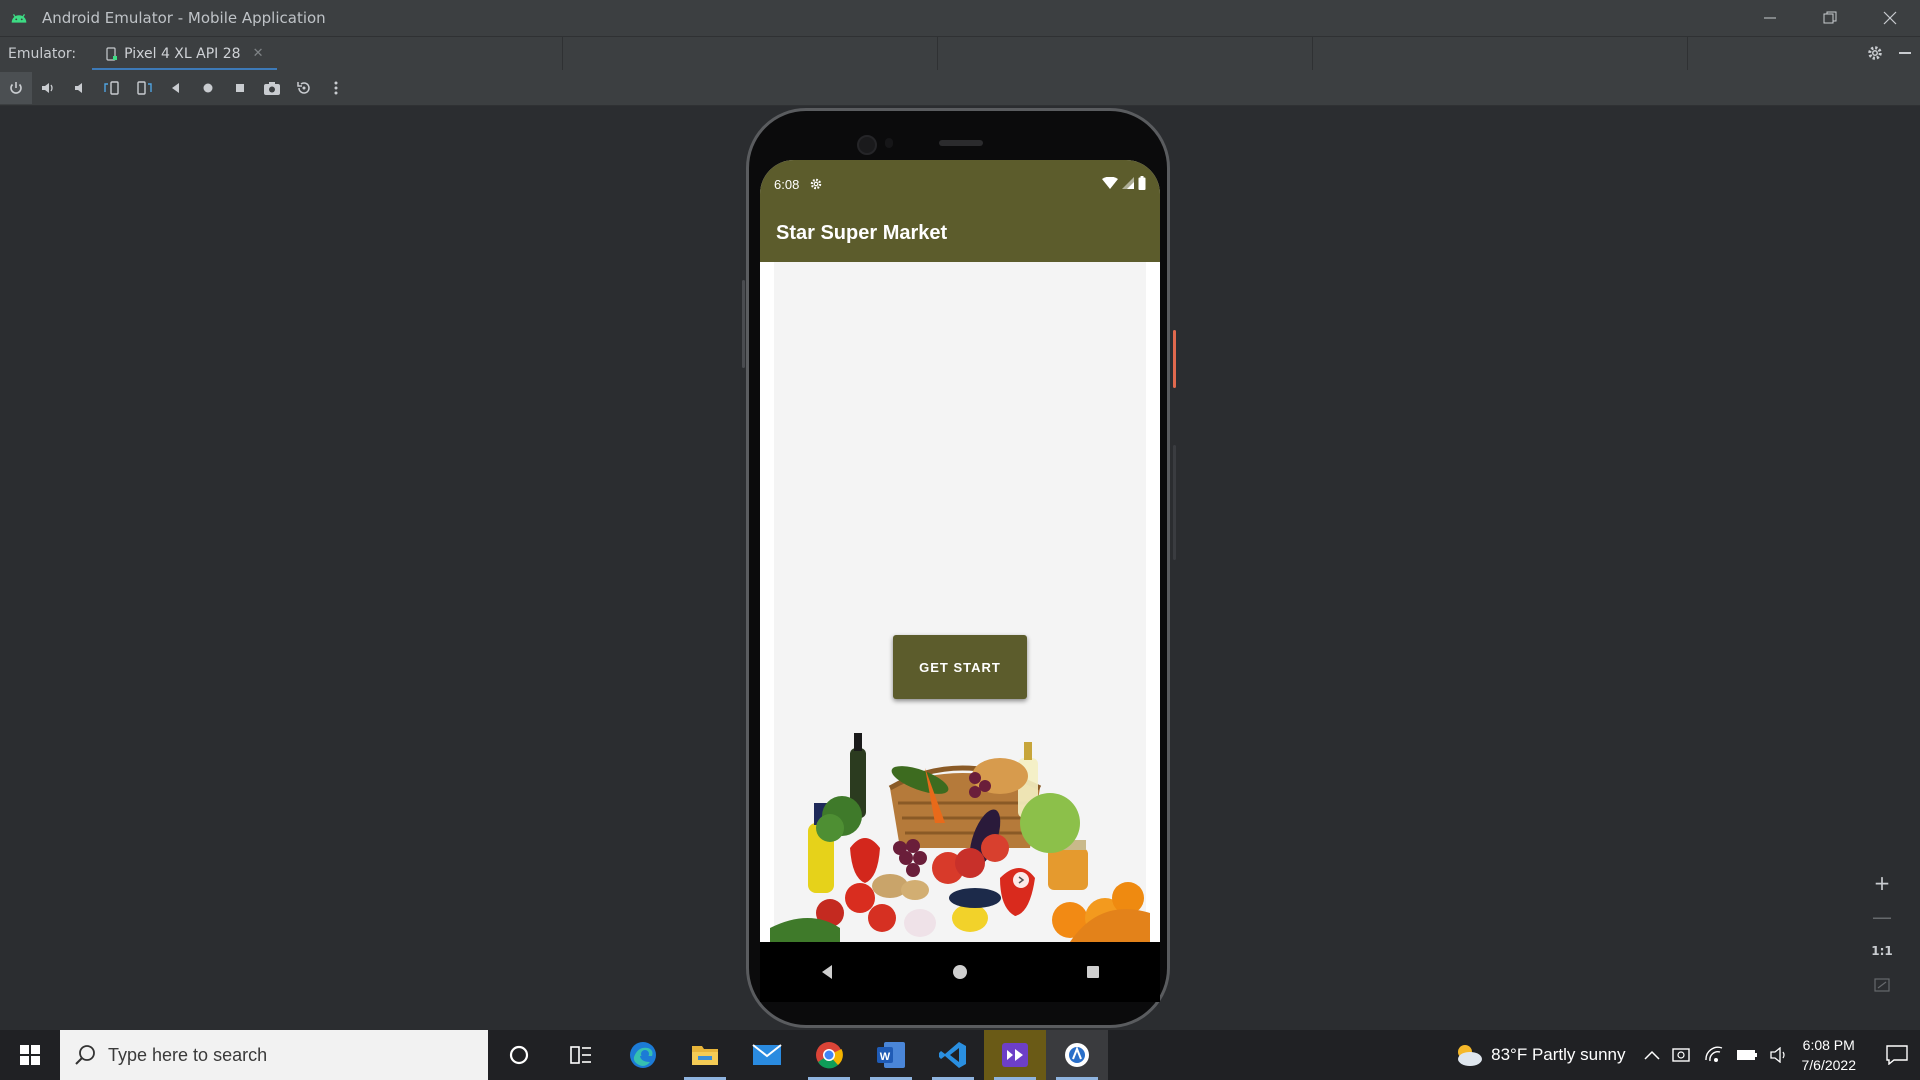  What do you see at coordinates (1779, 1055) in the screenshot?
I see `speaker-icon` at bounding box center [1779, 1055].